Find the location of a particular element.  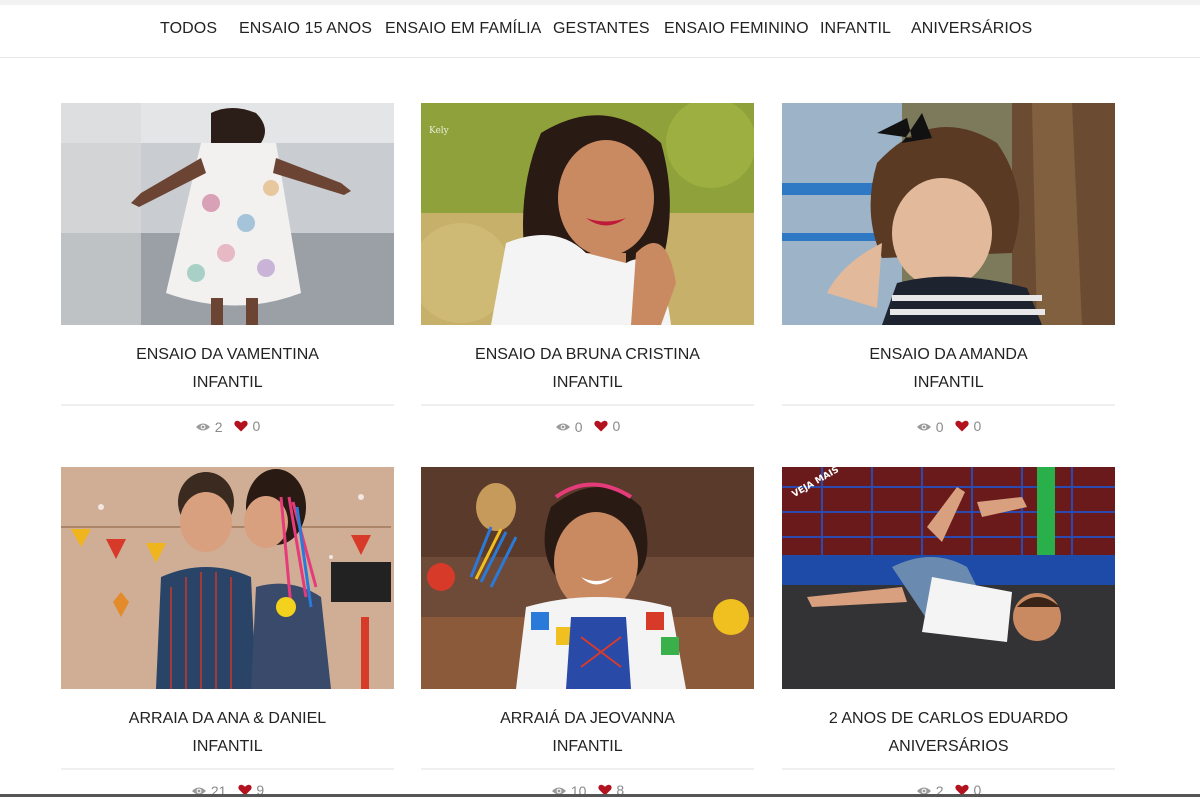

filter-infantil: INFANTIL is located at coordinates (855, 29).